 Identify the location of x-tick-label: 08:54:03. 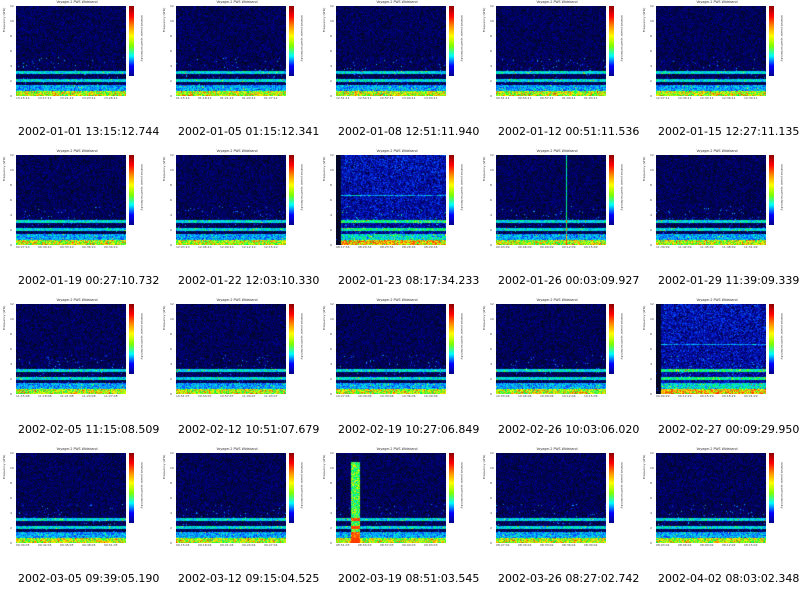
(365, 545).